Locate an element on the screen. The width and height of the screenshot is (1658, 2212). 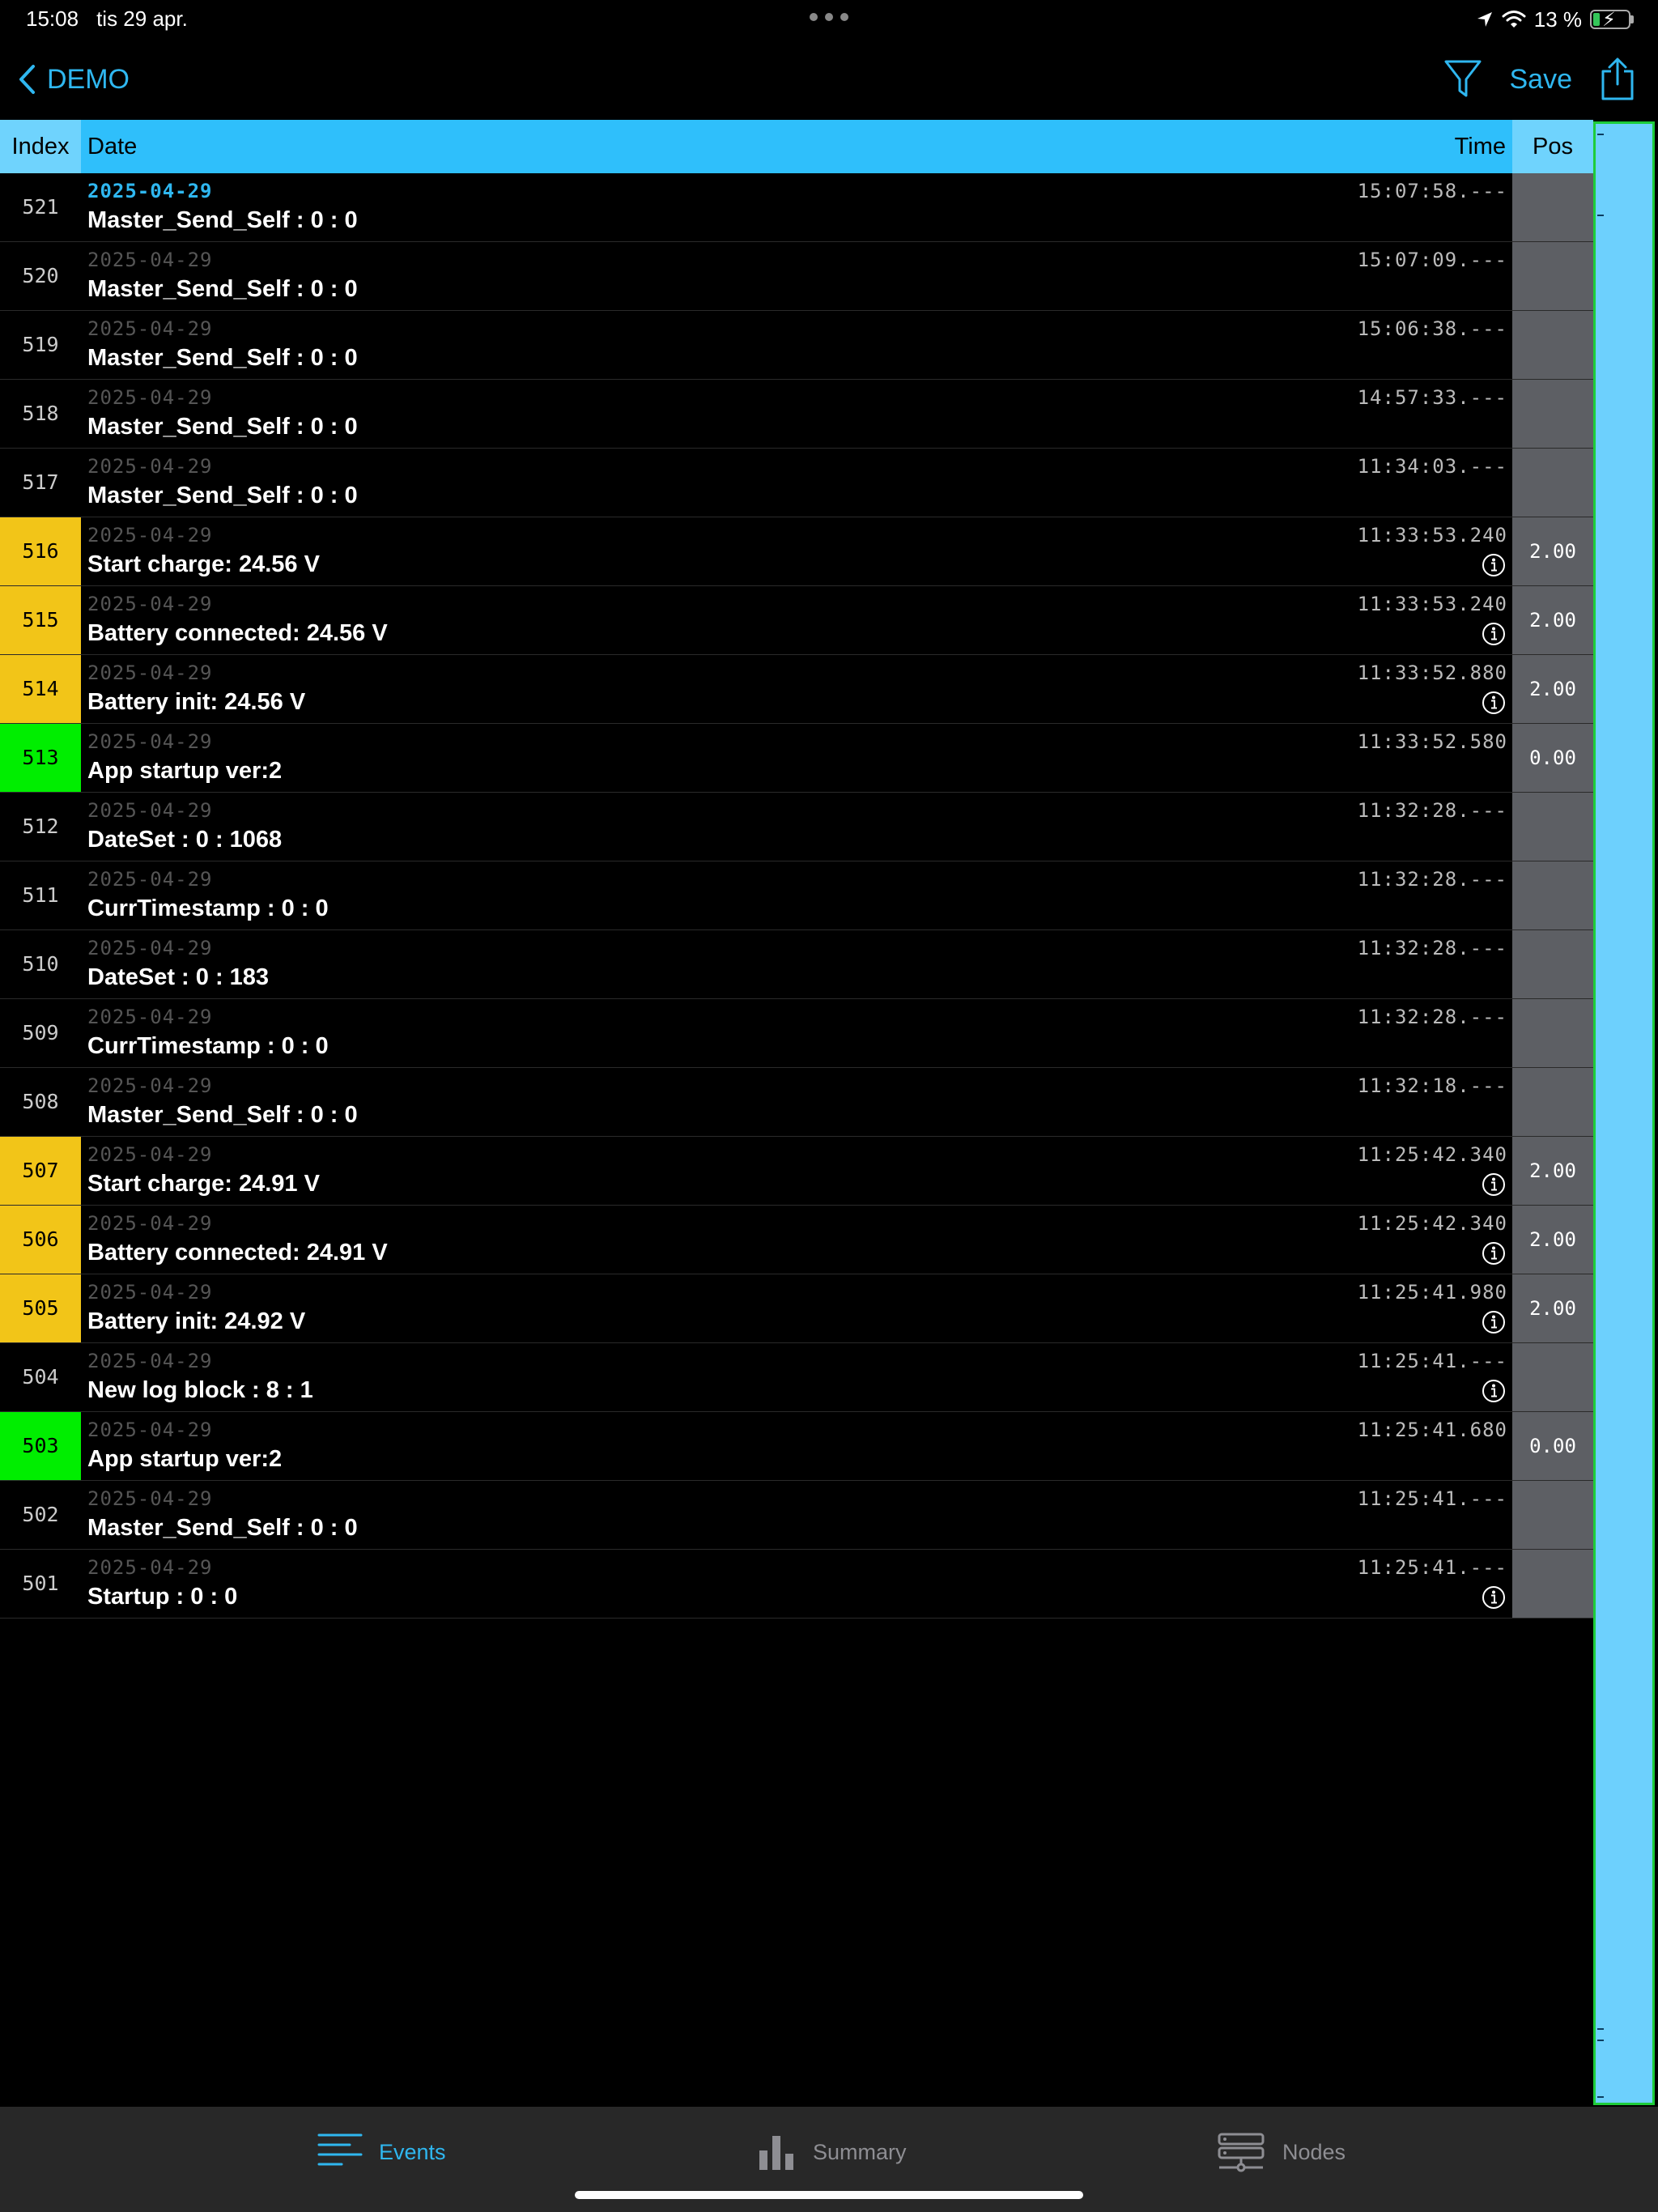
row-event-text: Battery connected: 24.56 V is located at coordinates (237, 633).